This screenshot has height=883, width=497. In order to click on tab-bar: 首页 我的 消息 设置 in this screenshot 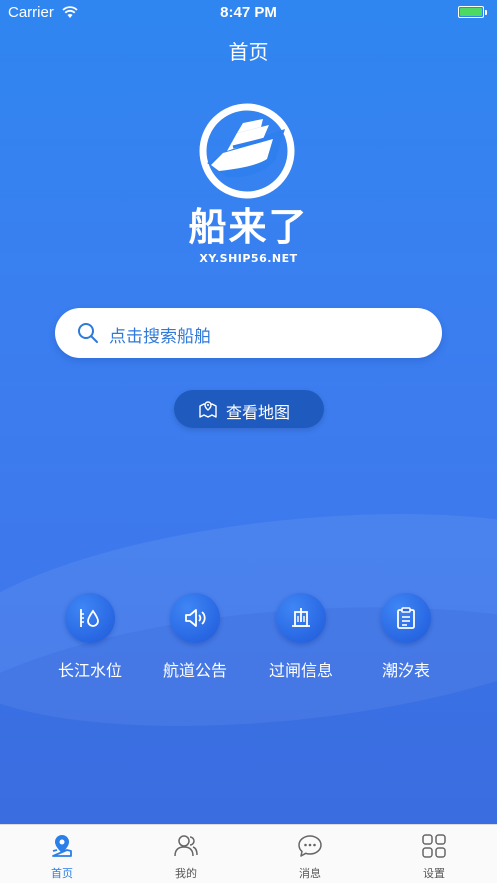, I will do `click(248, 853)`.